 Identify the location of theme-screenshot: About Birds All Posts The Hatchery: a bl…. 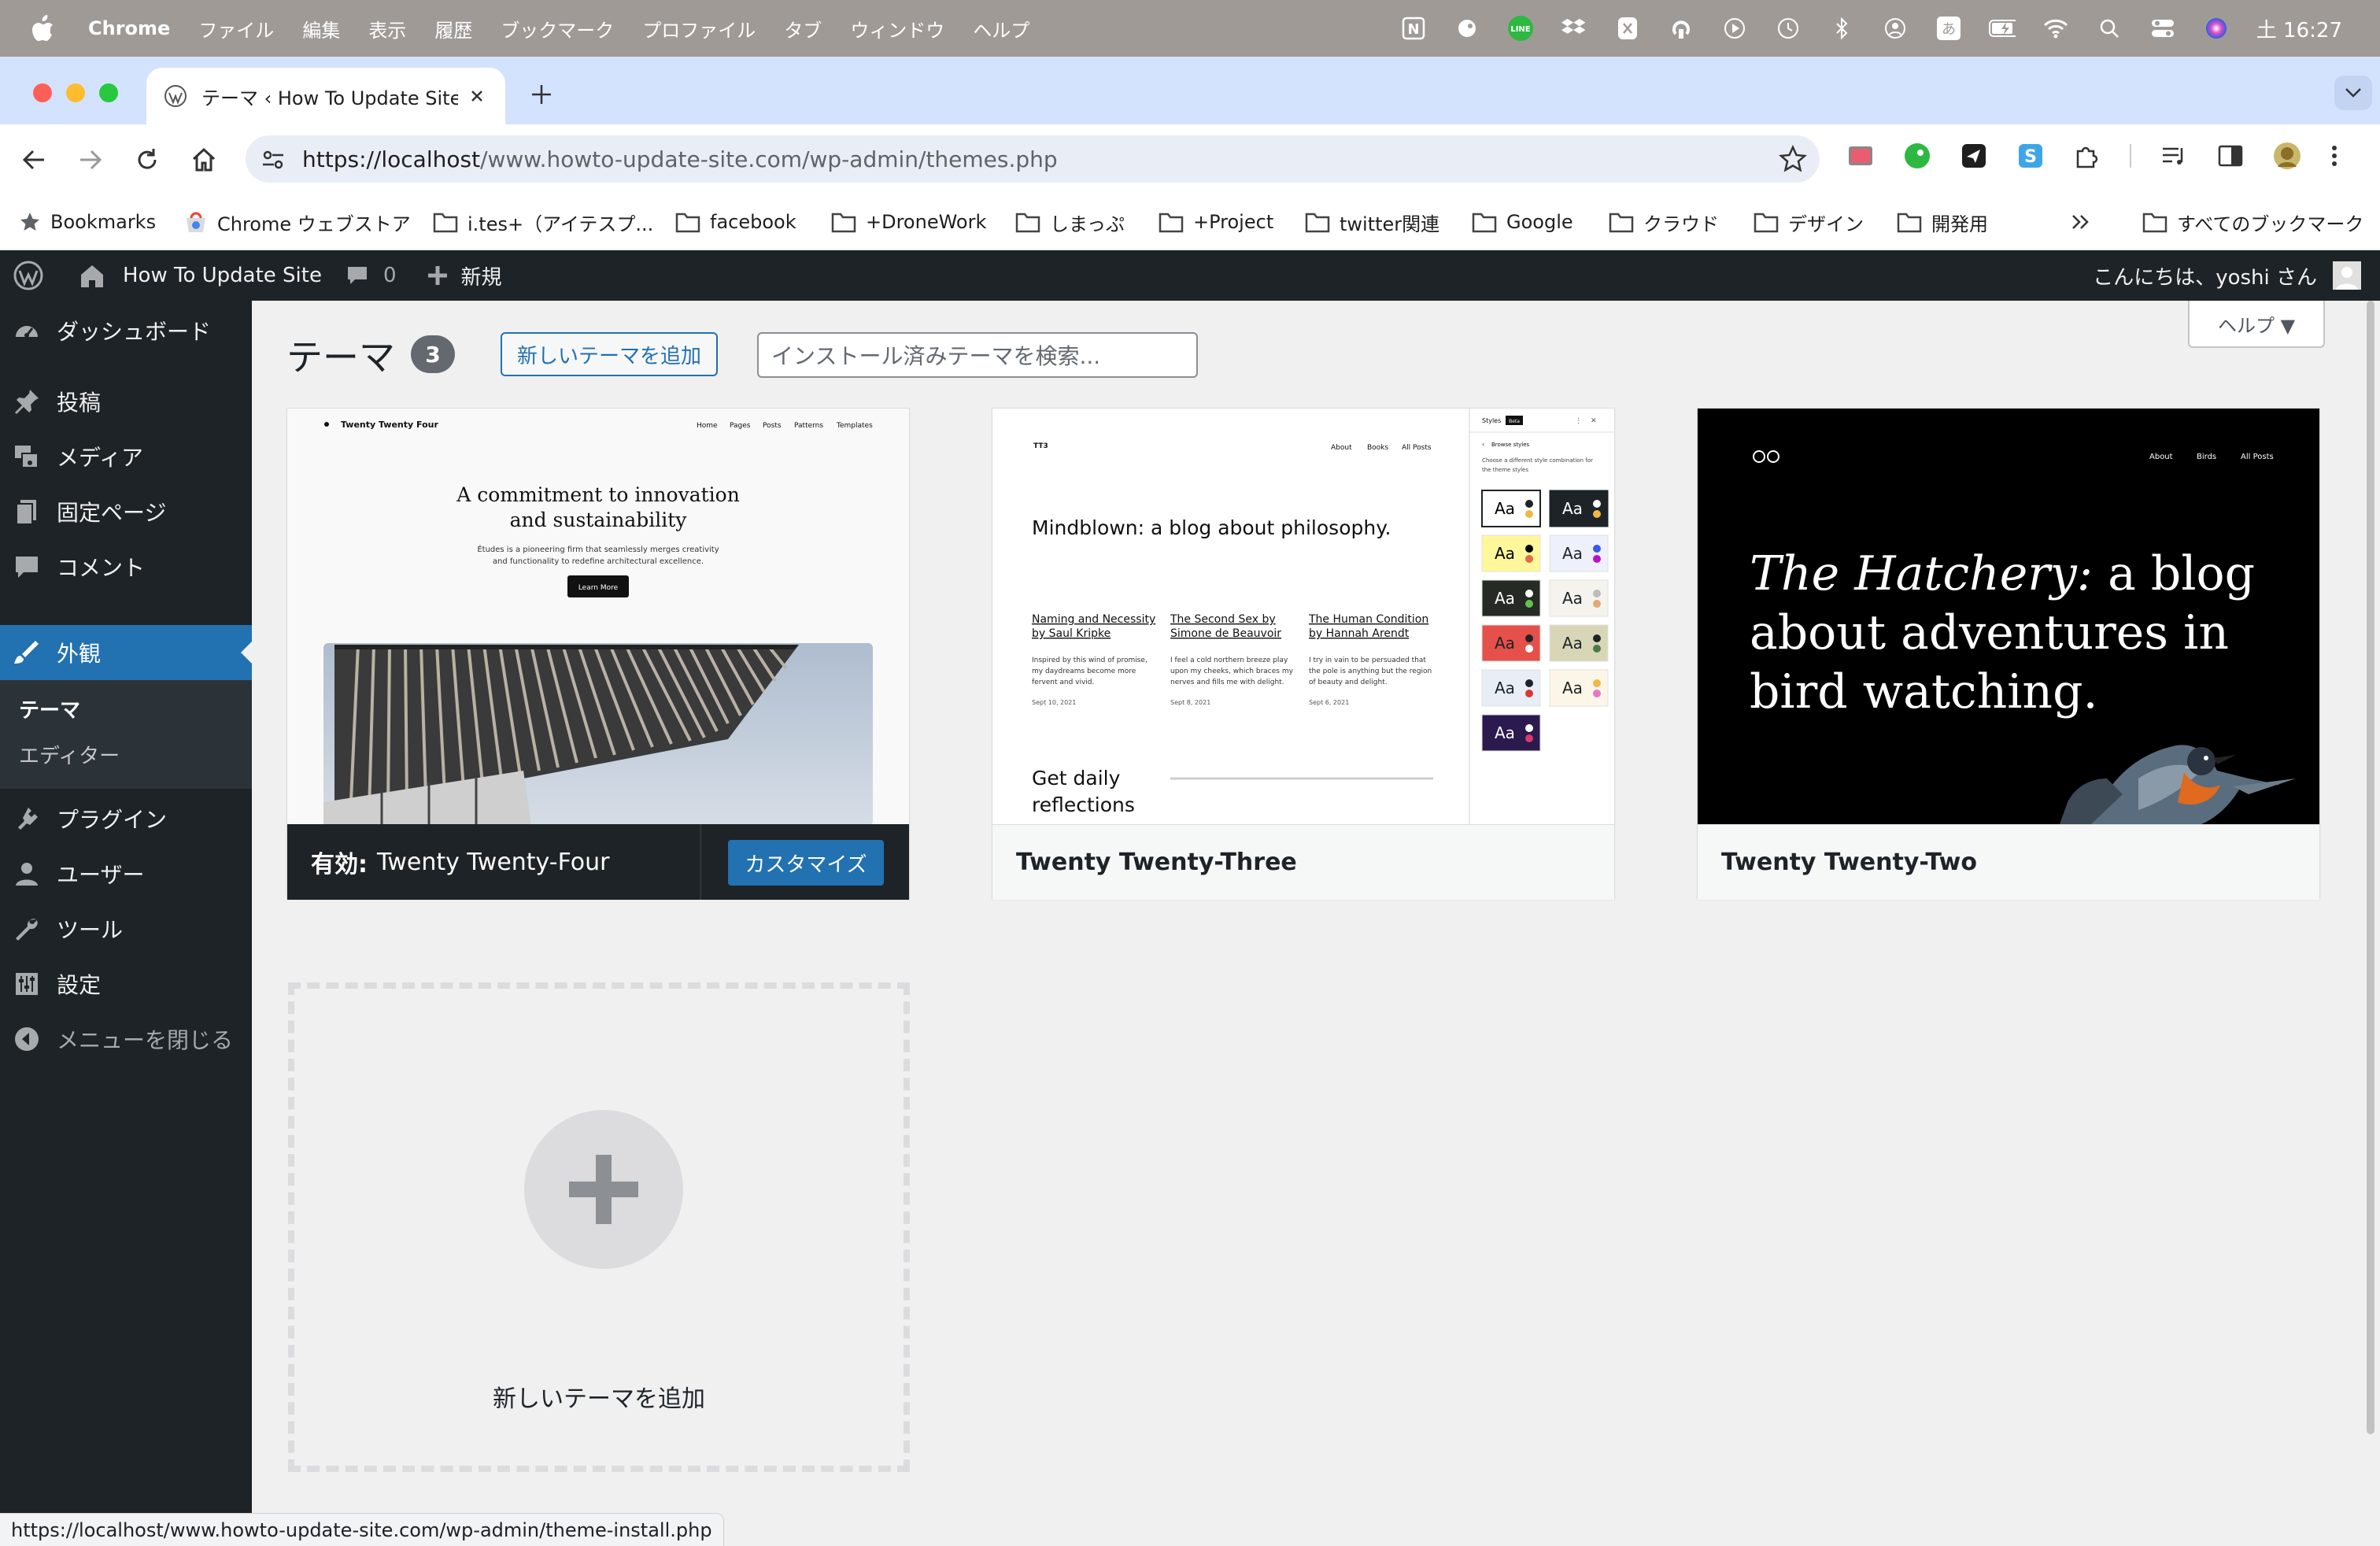
(2009, 617).